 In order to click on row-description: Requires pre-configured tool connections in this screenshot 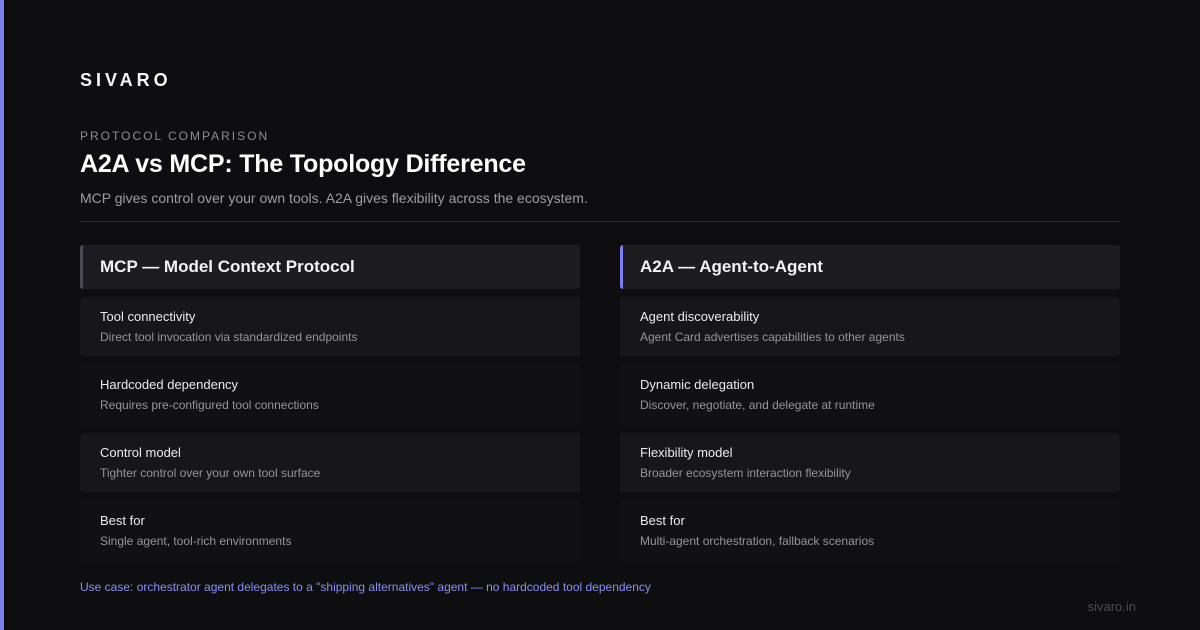, I will do `click(209, 405)`.